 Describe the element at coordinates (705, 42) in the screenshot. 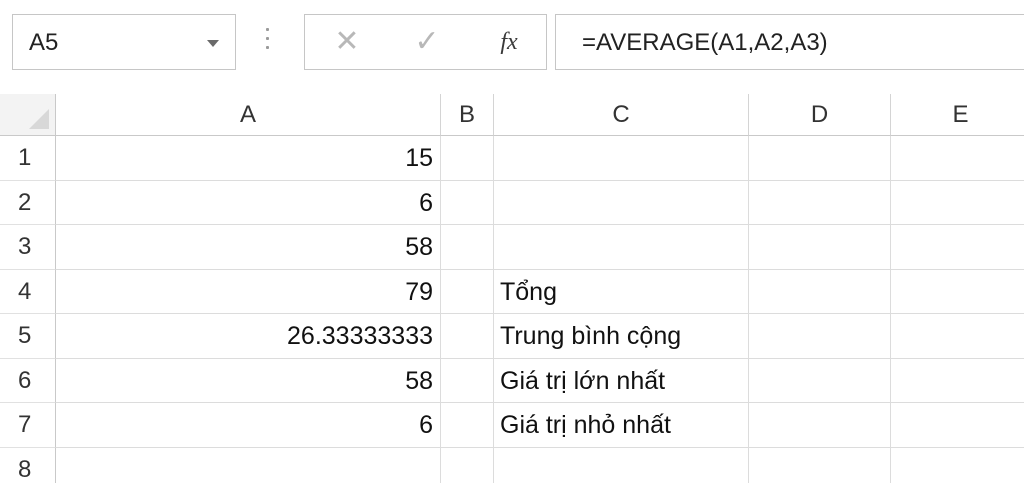

I see `formula-text: =AVERAGE(A1,A2,A3)` at that location.